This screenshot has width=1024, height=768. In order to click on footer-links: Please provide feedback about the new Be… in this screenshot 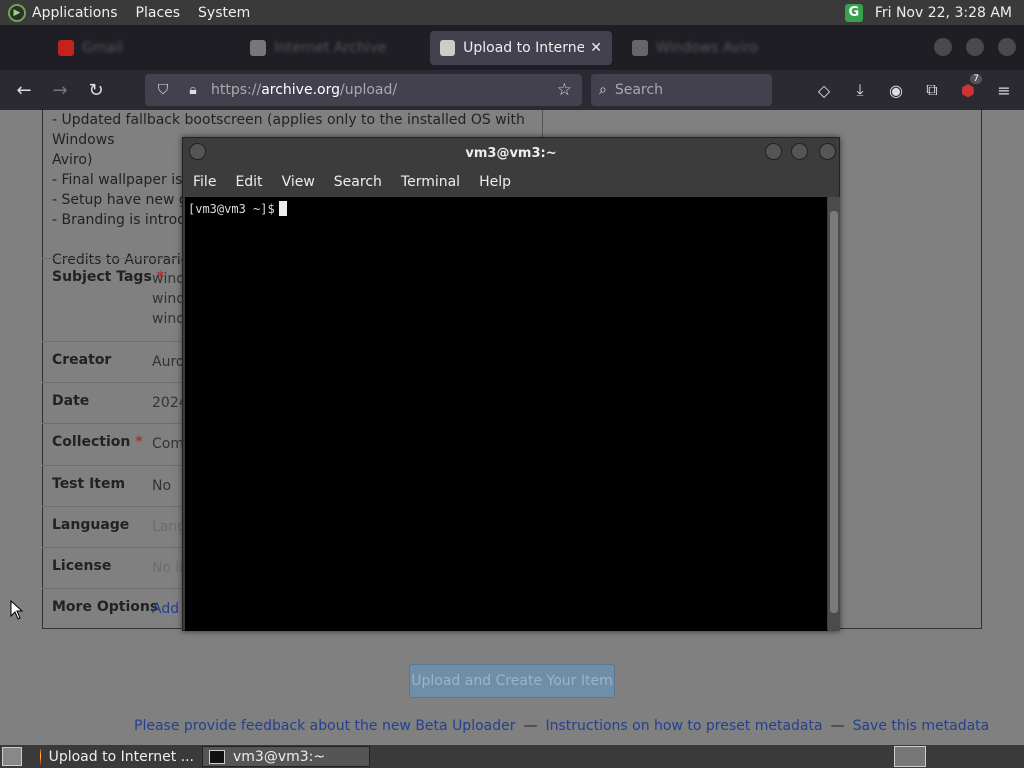, I will do `click(562, 726)`.